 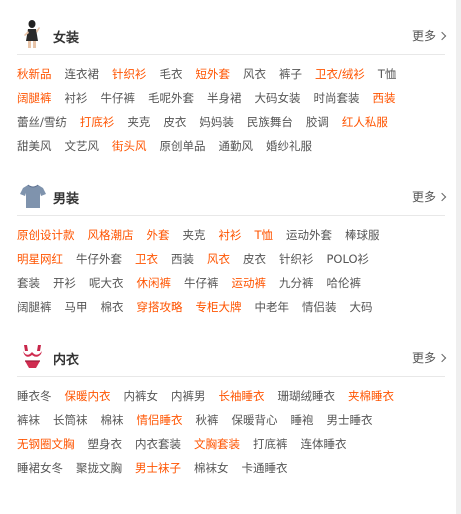 What do you see at coordinates (40, 259) in the screenshot?
I see `category-link: 明星网红` at bounding box center [40, 259].